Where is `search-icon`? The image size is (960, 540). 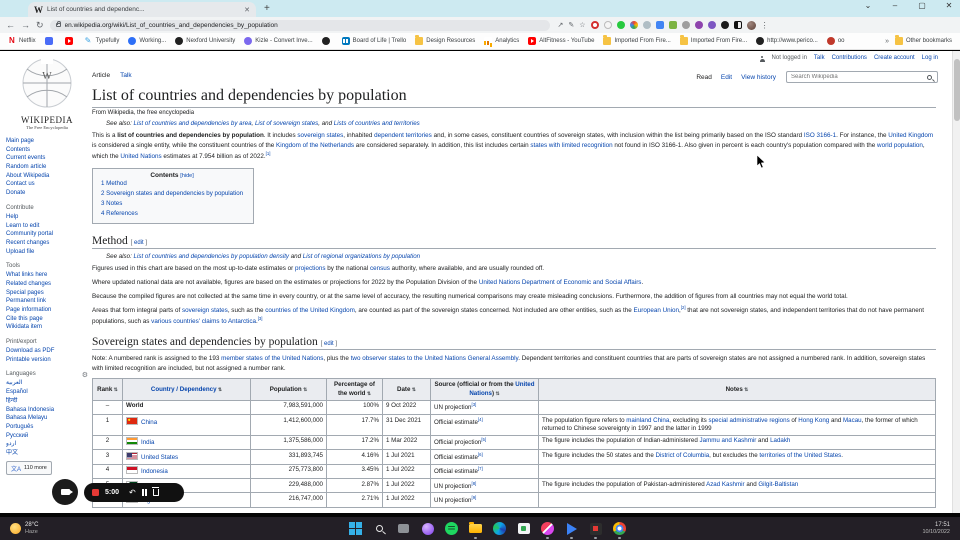
search-icon is located at coordinates (929, 77).